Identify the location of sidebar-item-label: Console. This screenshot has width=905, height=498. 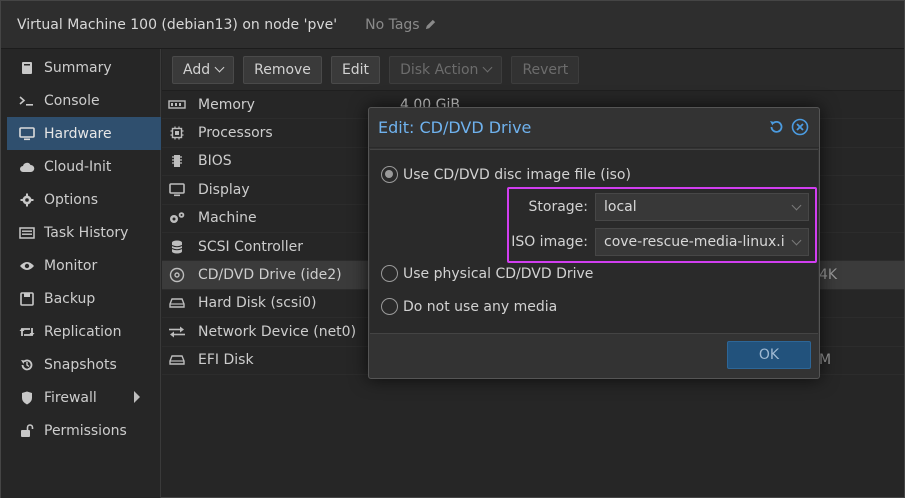
(72, 100).